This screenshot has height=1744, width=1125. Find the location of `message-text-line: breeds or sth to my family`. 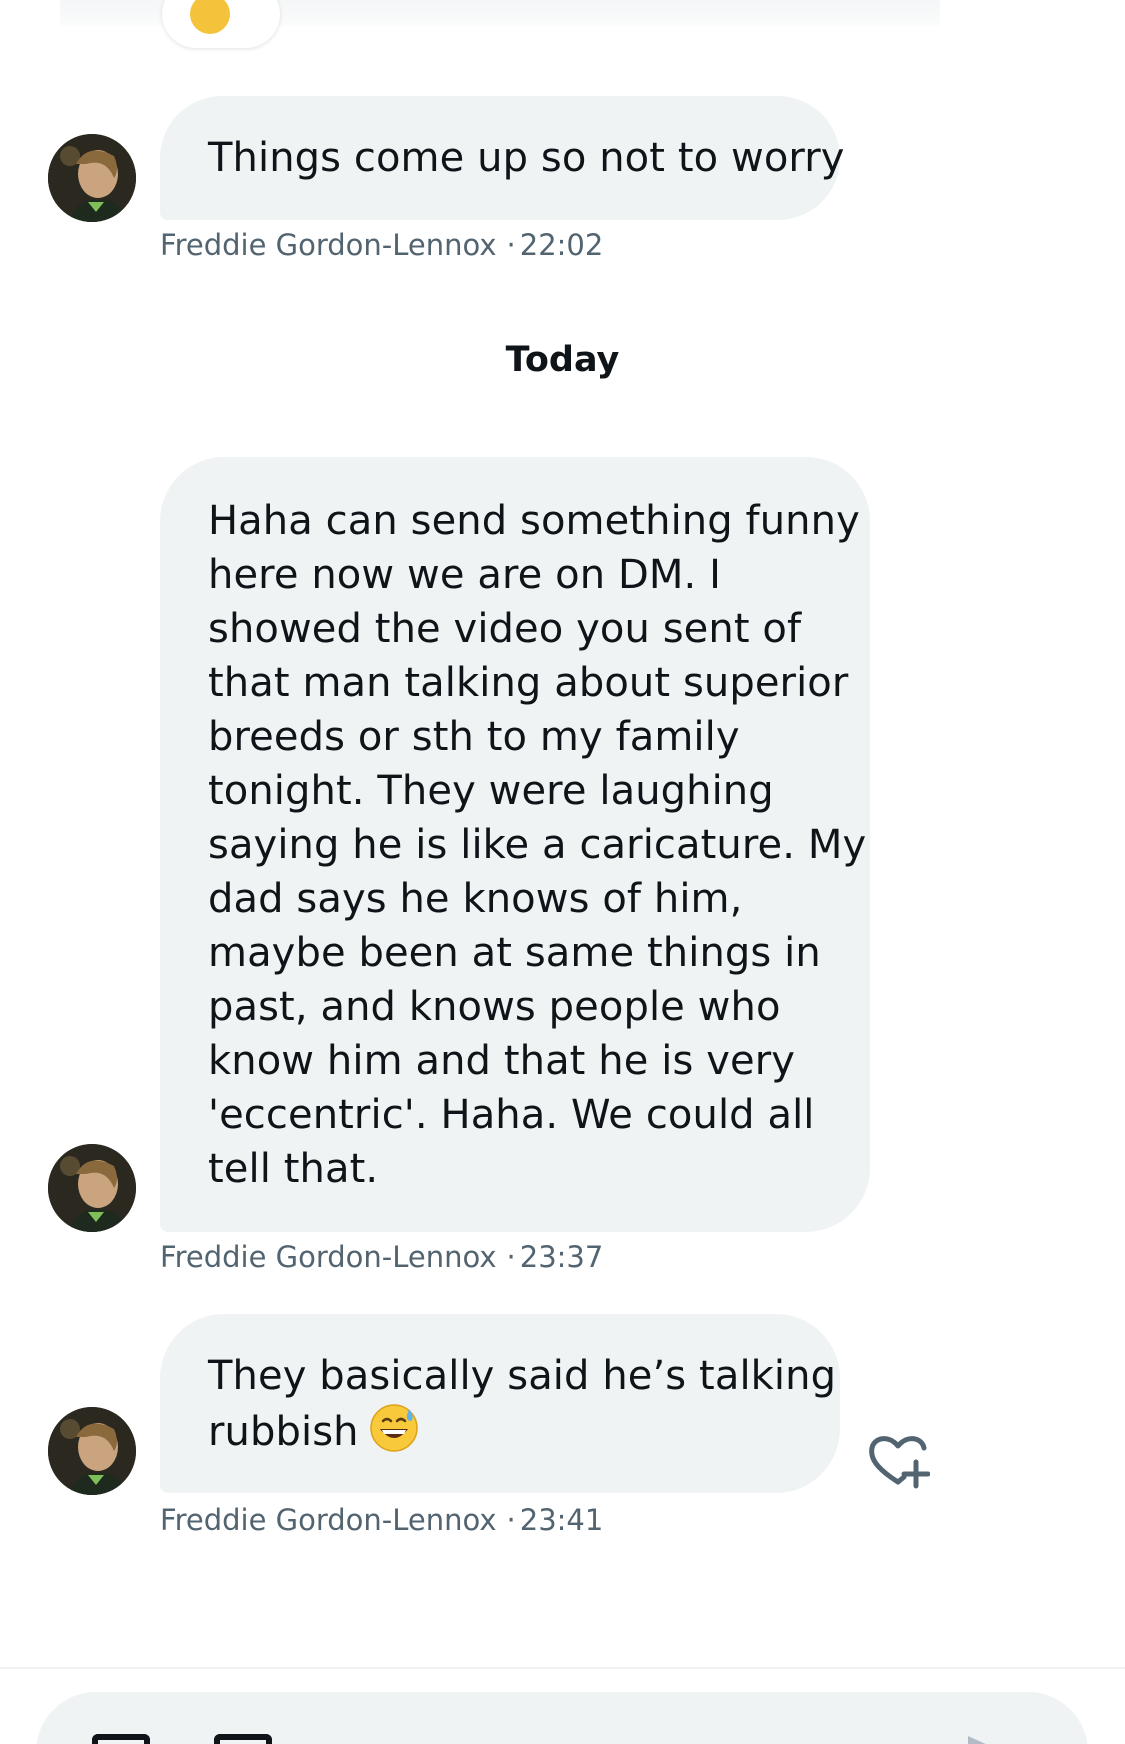

message-text-line: breeds or sth to my family is located at coordinates (474, 737).